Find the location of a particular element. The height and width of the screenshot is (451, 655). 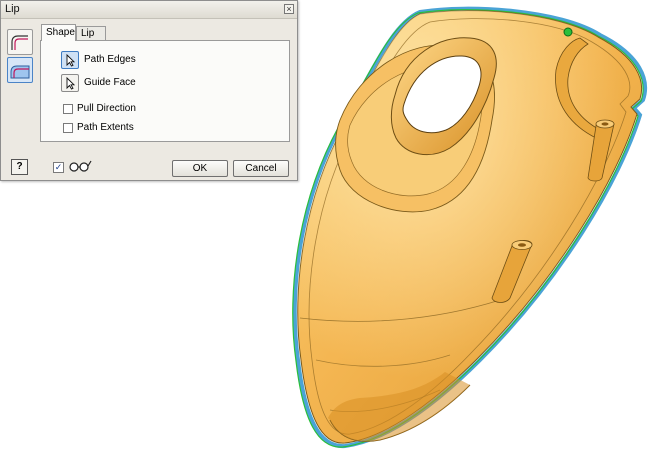

guide-face-select-button is located at coordinates (70, 83).